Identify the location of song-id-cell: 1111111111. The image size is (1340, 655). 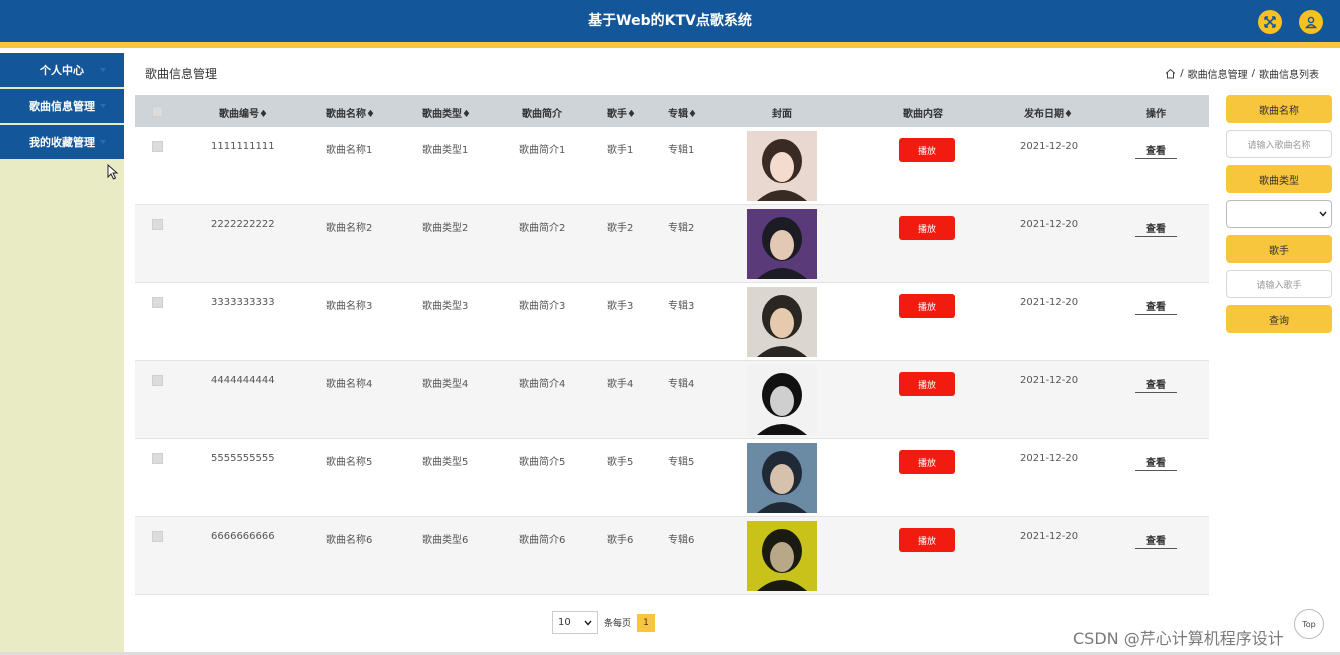
(243, 146).